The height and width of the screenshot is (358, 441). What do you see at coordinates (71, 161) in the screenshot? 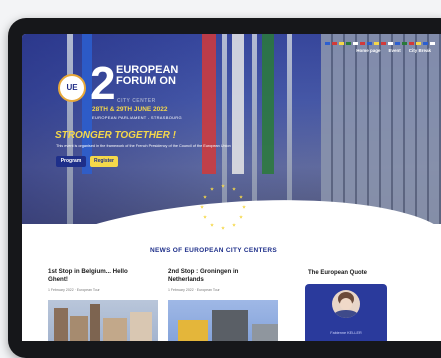
I see `program-button: Program` at bounding box center [71, 161].